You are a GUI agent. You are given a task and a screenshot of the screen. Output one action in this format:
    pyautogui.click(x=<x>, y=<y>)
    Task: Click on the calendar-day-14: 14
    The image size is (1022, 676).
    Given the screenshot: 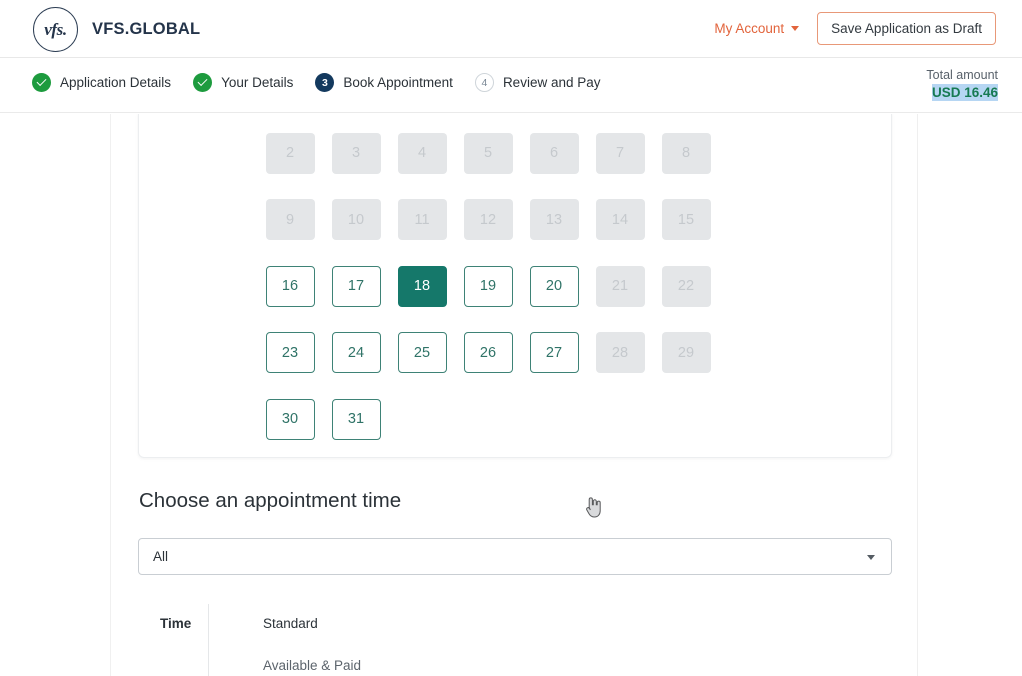 What is the action you would take?
    pyautogui.click(x=620, y=220)
    